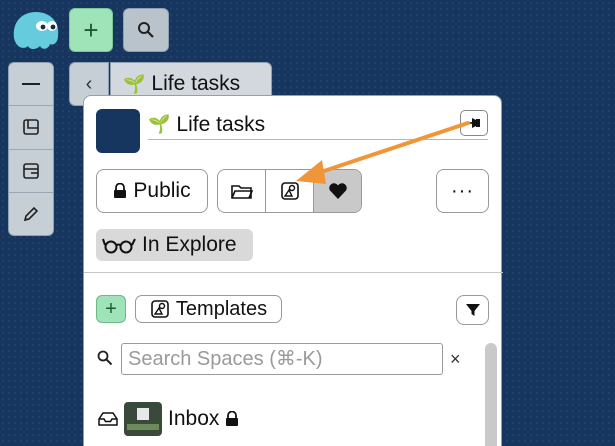 Image resolution: width=615 pixels, height=446 pixels. What do you see at coordinates (108, 419) in the screenshot?
I see `inbox-tray-icon` at bounding box center [108, 419].